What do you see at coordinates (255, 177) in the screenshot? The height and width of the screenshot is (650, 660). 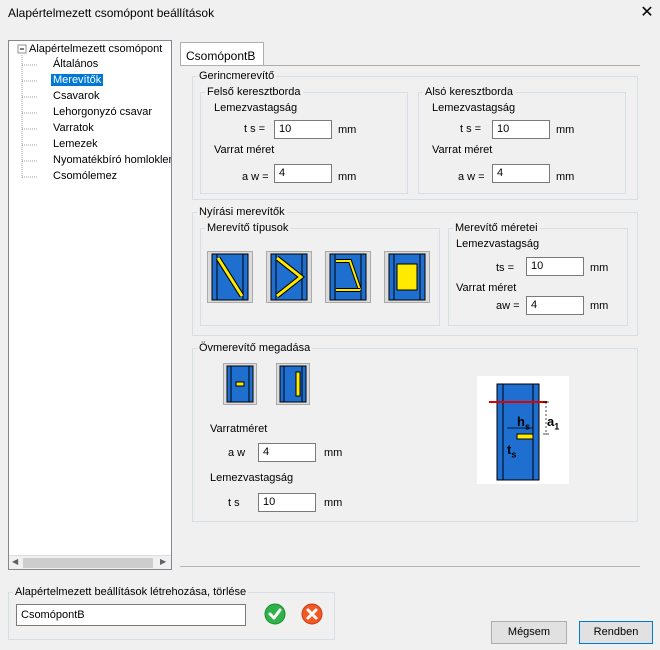 I see `felso-aw-label: a w =` at bounding box center [255, 177].